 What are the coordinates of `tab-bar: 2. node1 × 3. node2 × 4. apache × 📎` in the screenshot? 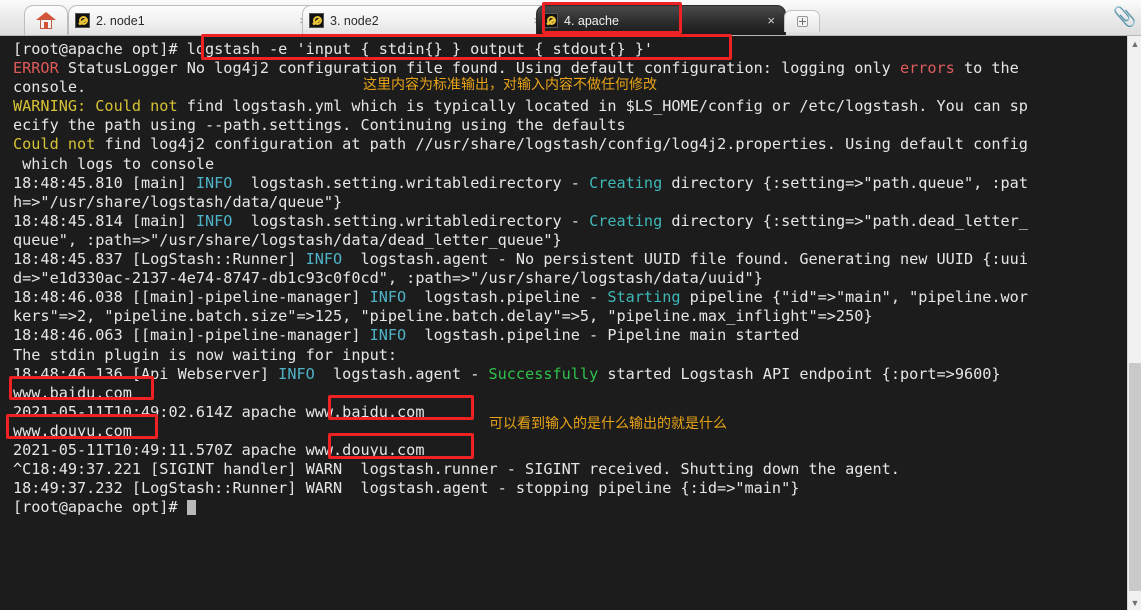 It's located at (570, 18).